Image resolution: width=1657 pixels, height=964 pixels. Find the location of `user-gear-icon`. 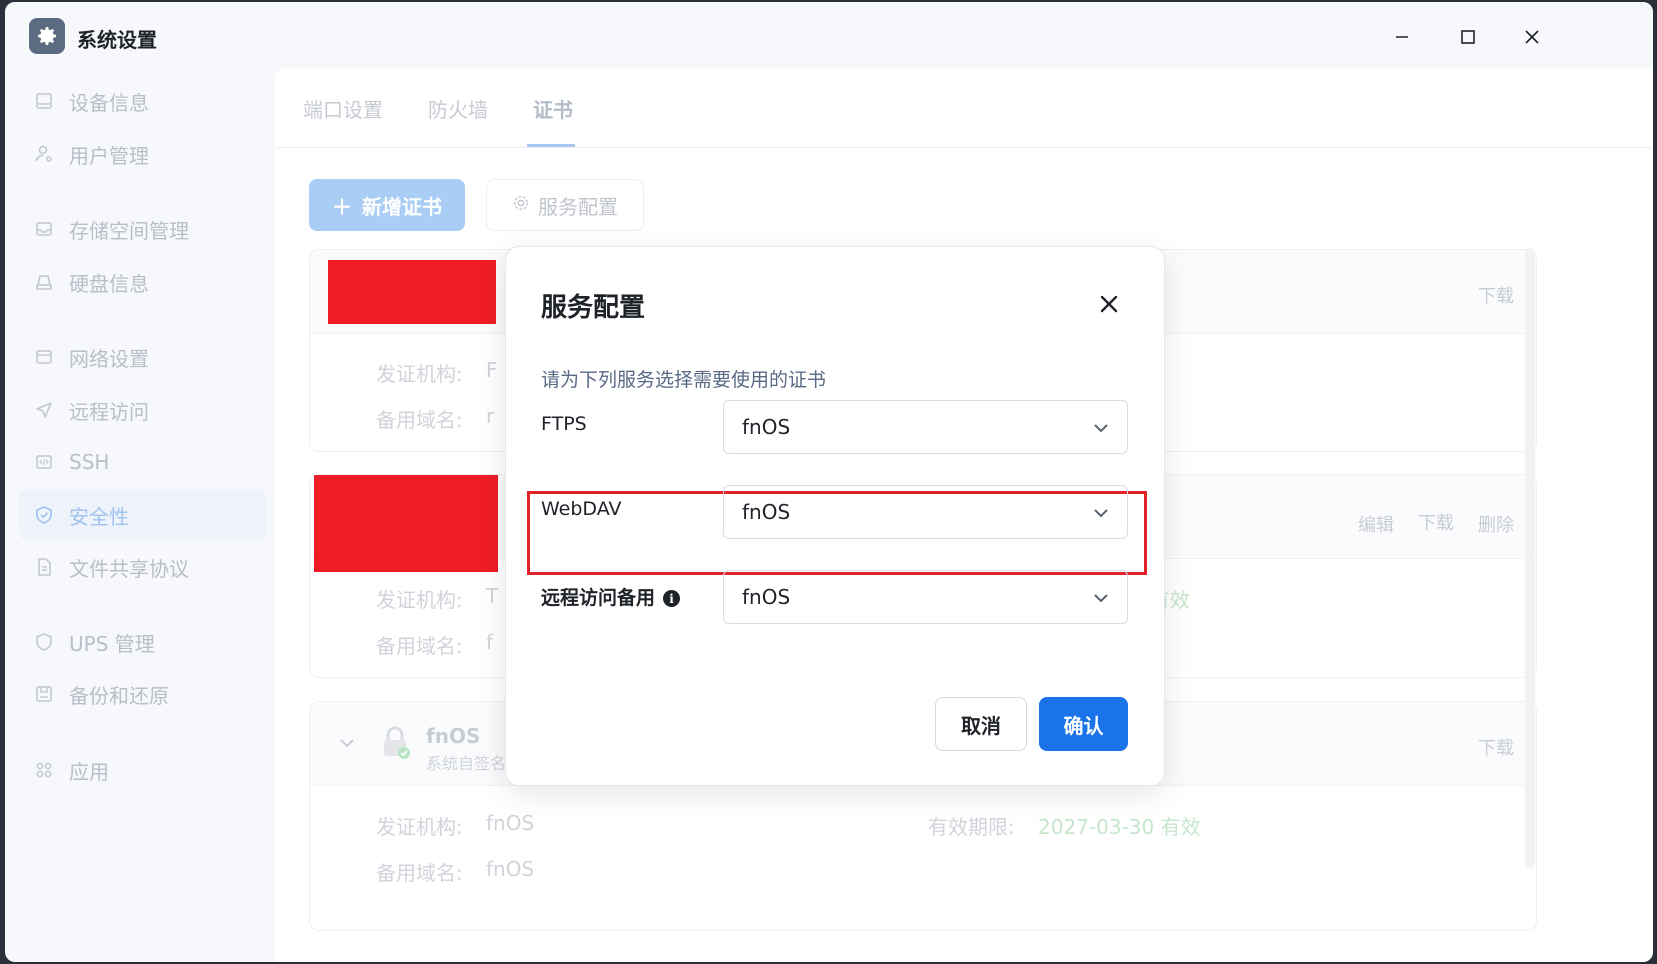

user-gear-icon is located at coordinates (44, 154).